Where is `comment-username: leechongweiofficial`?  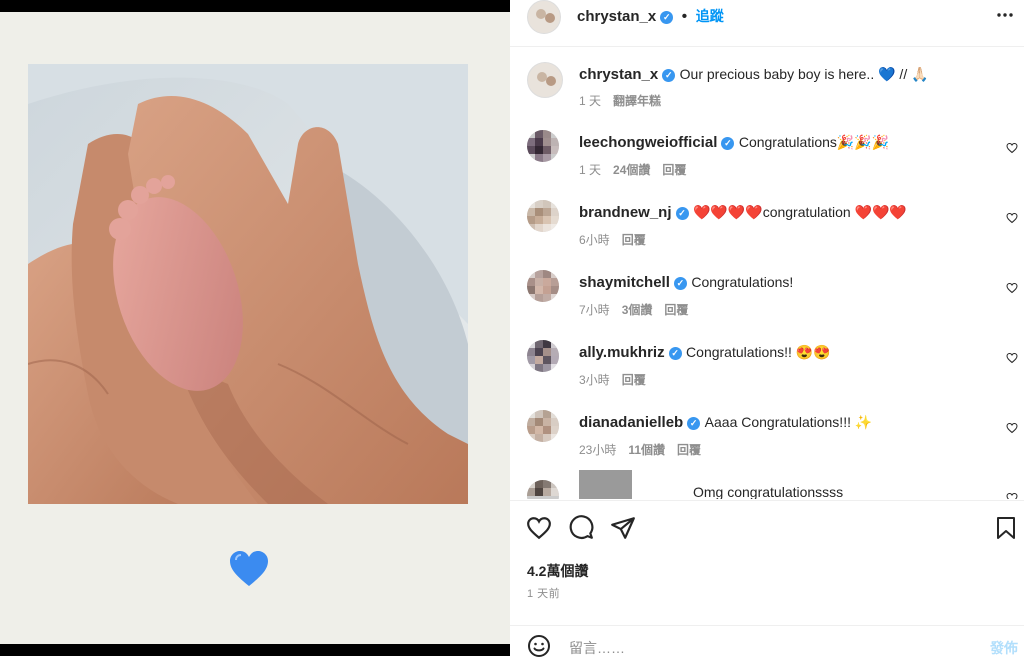
comment-username: leechongweiofficial is located at coordinates (648, 142).